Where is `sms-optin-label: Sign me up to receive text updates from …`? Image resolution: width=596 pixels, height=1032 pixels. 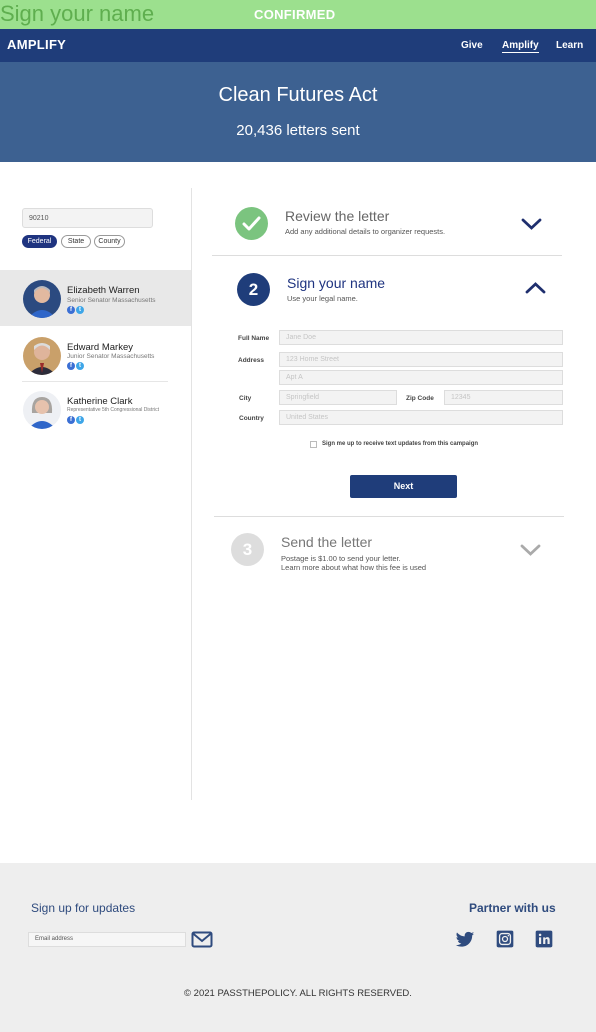 sms-optin-label: Sign me up to receive text updates from … is located at coordinates (400, 444).